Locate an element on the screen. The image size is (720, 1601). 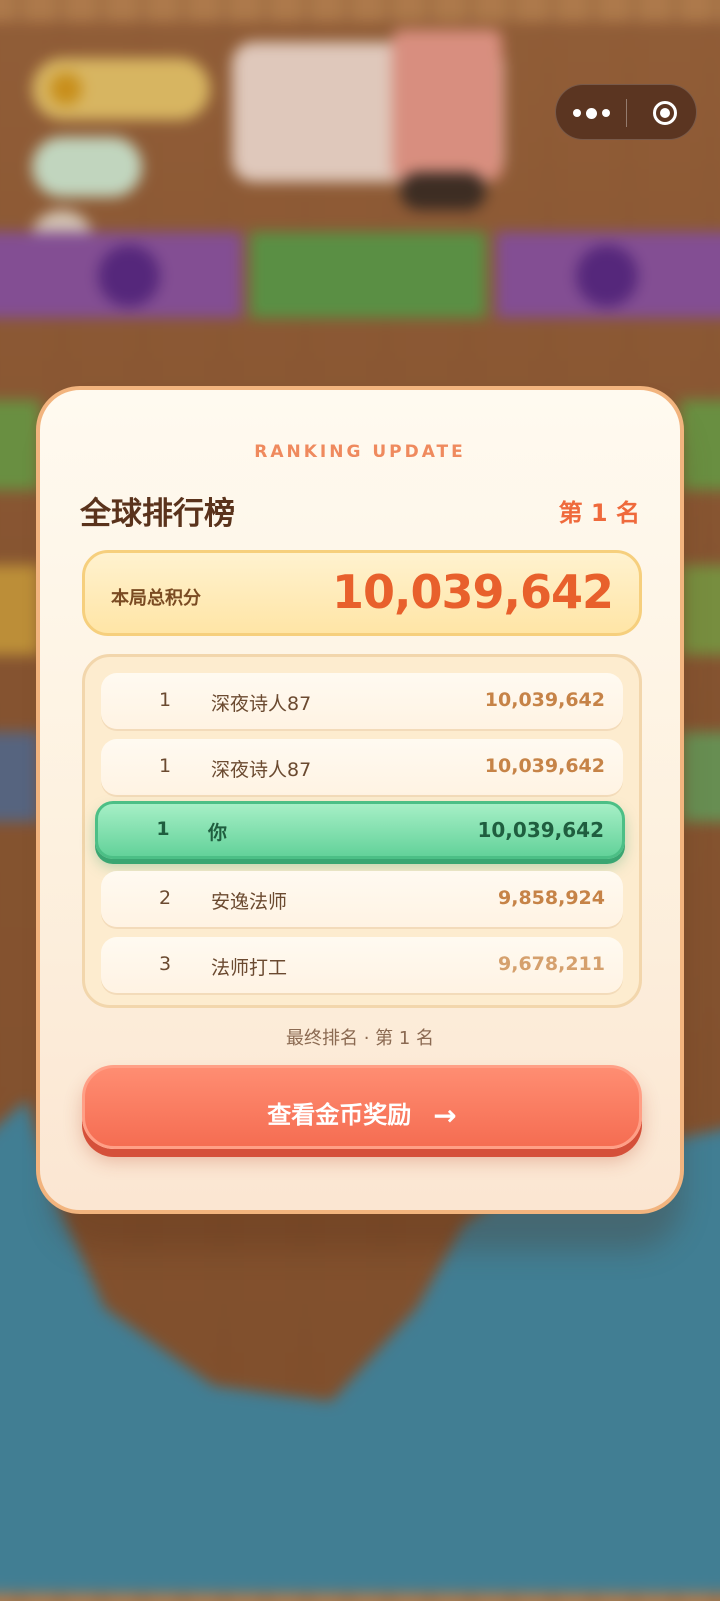
target-circle-icon is located at coordinates (665, 113).